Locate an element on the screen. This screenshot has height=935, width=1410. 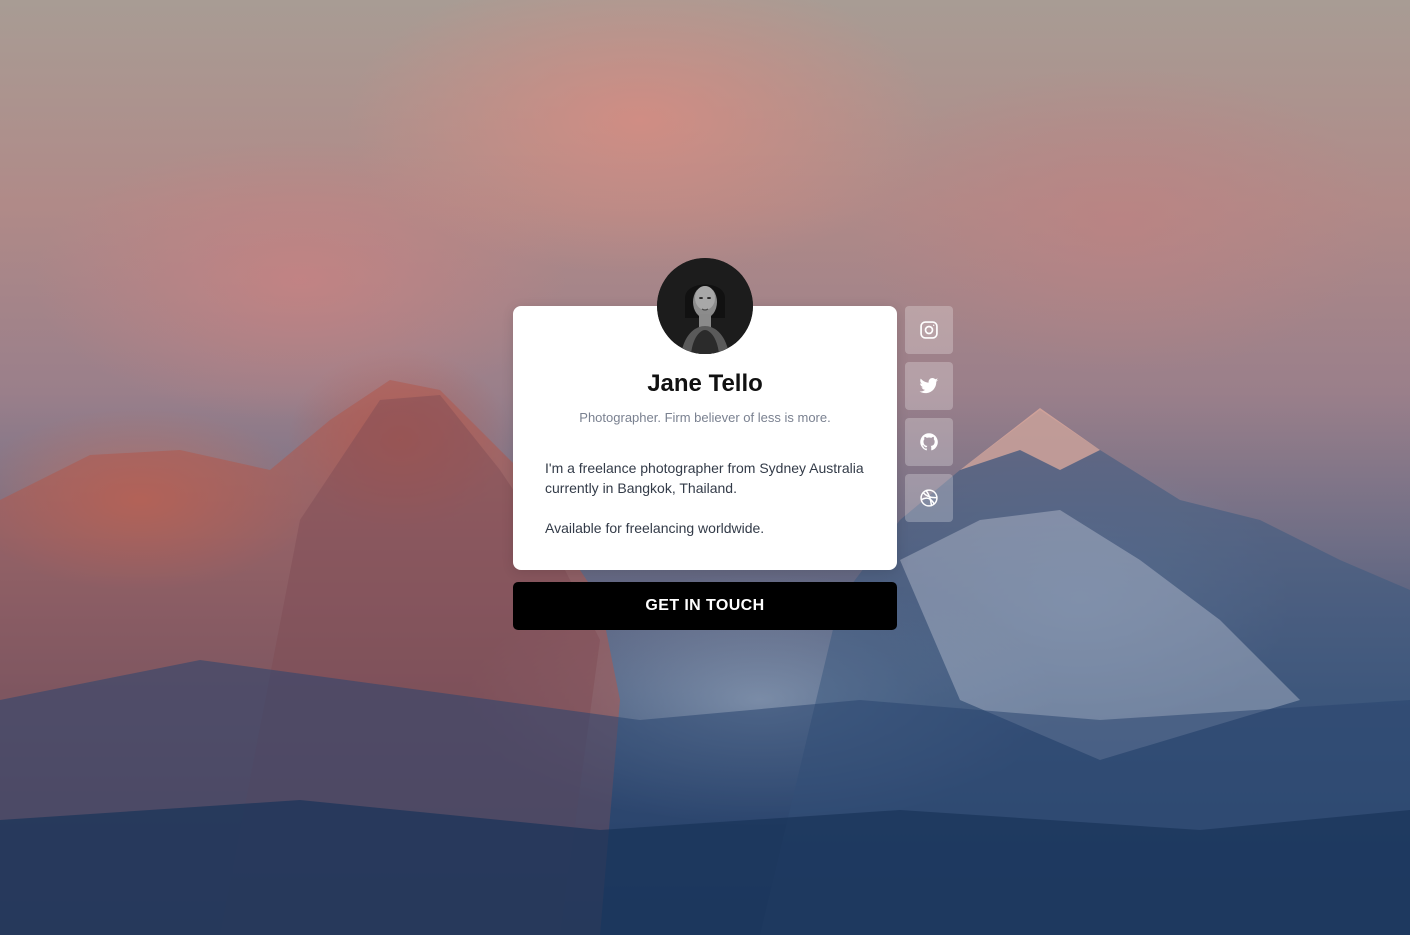
github-link is located at coordinates (929, 442).